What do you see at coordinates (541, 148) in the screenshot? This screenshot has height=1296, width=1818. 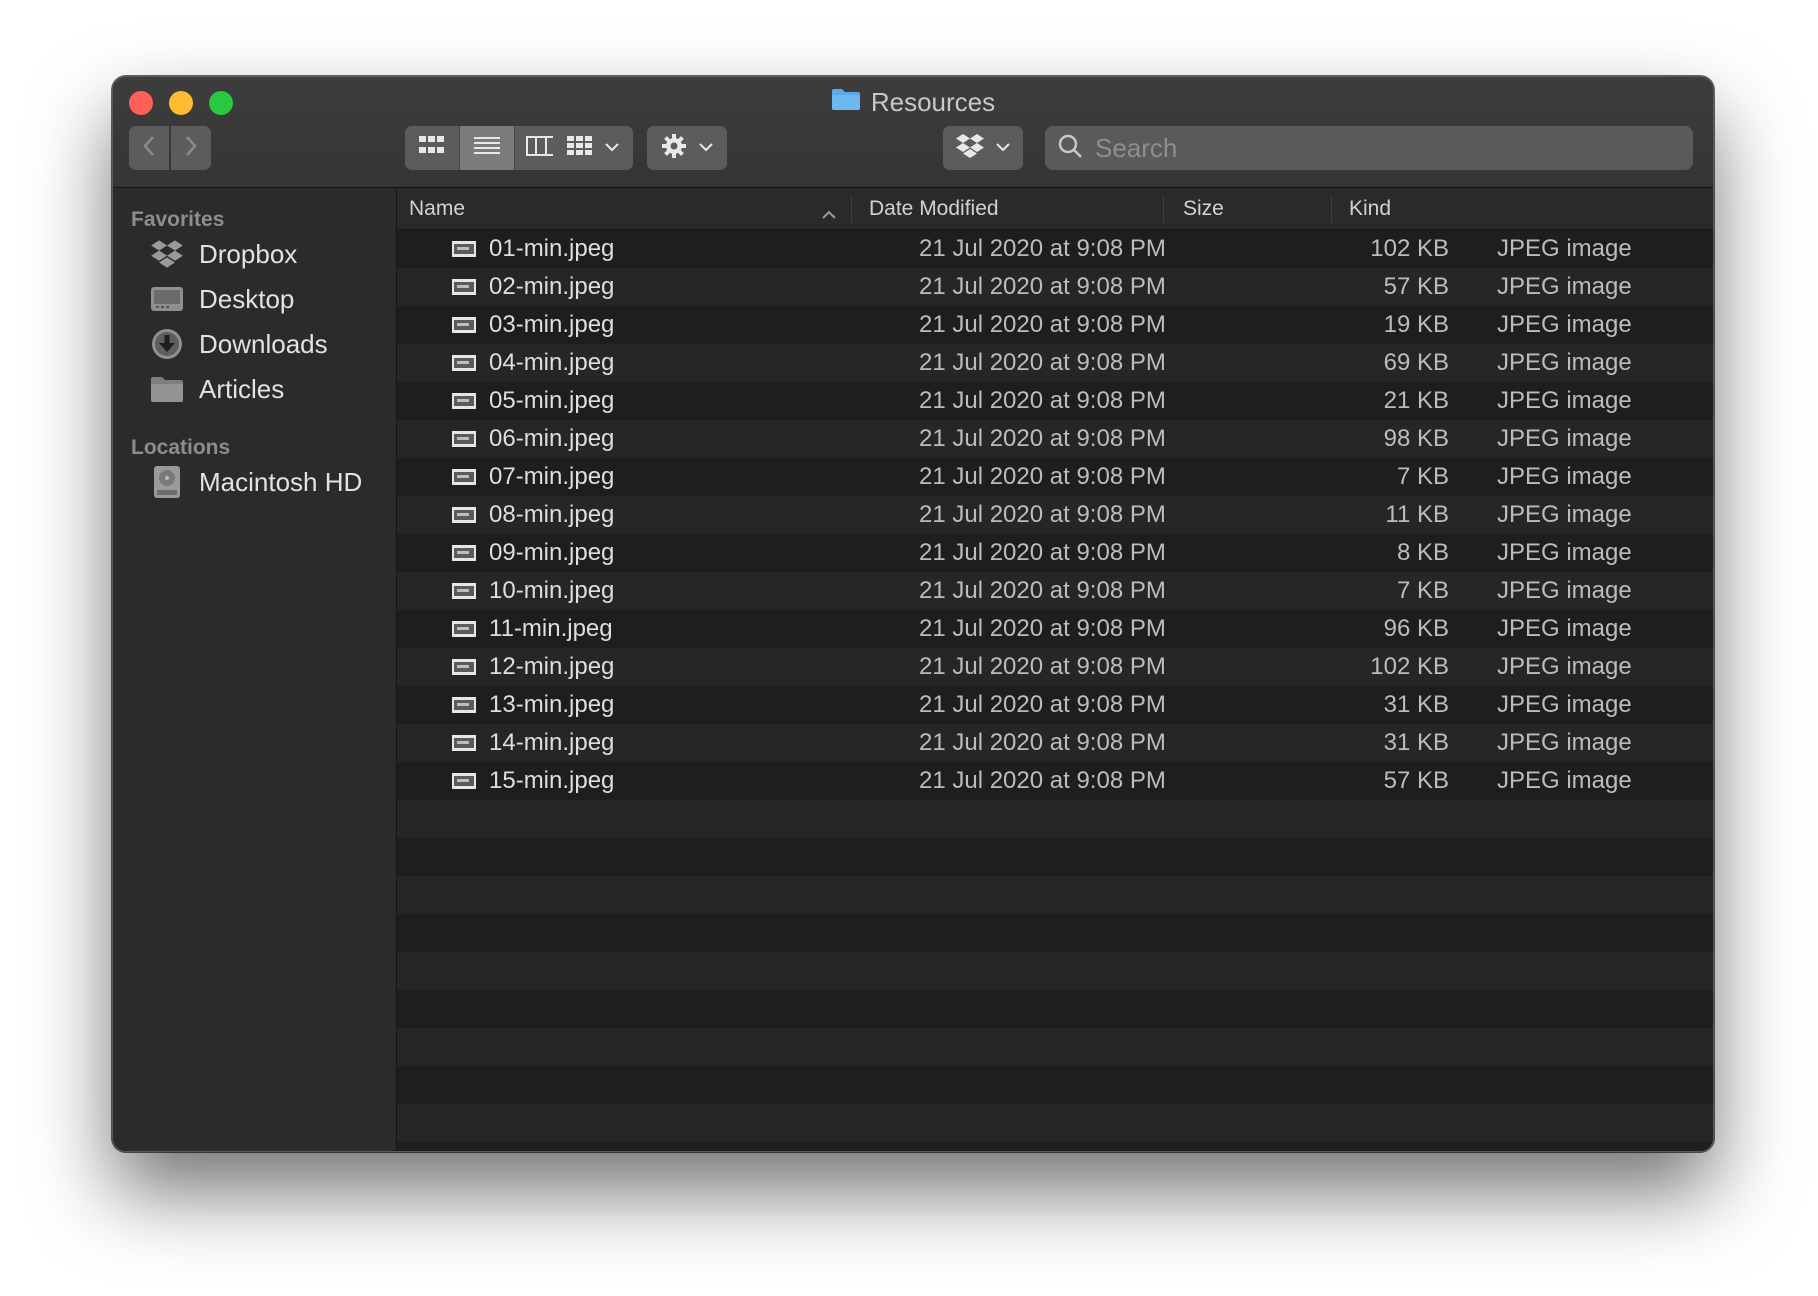 I see `columns-icon` at bounding box center [541, 148].